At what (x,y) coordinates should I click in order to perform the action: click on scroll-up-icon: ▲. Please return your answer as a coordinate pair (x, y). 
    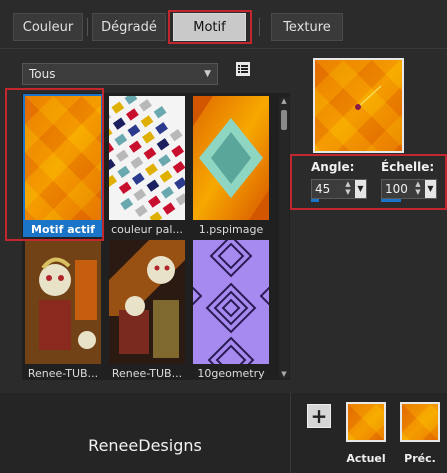
    Looking at the image, I should click on (284, 101).